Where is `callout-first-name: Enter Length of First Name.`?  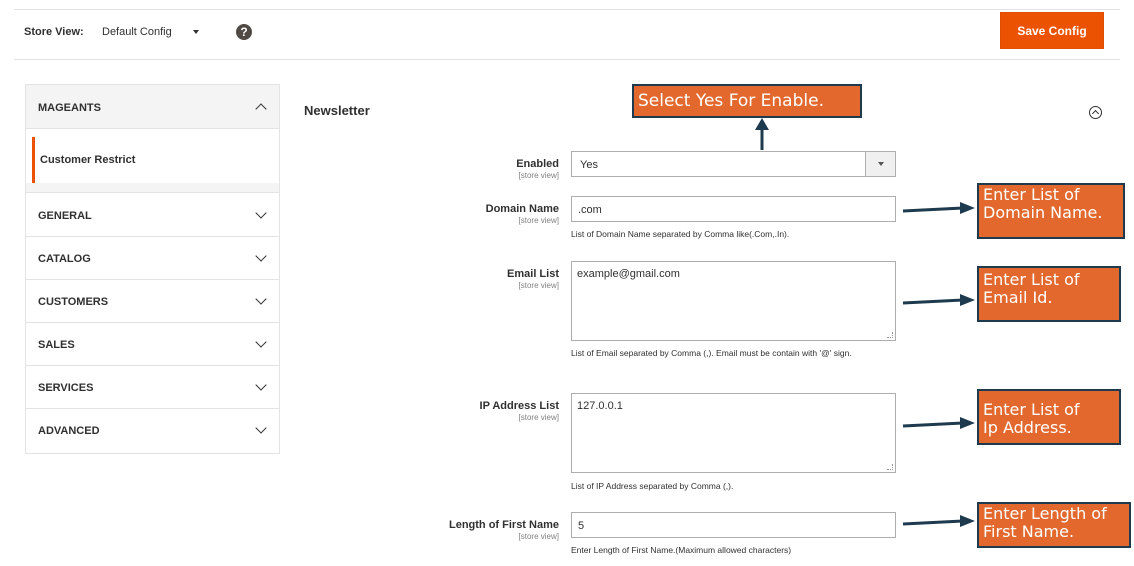
callout-first-name: Enter Length of First Name. is located at coordinates (1054, 525).